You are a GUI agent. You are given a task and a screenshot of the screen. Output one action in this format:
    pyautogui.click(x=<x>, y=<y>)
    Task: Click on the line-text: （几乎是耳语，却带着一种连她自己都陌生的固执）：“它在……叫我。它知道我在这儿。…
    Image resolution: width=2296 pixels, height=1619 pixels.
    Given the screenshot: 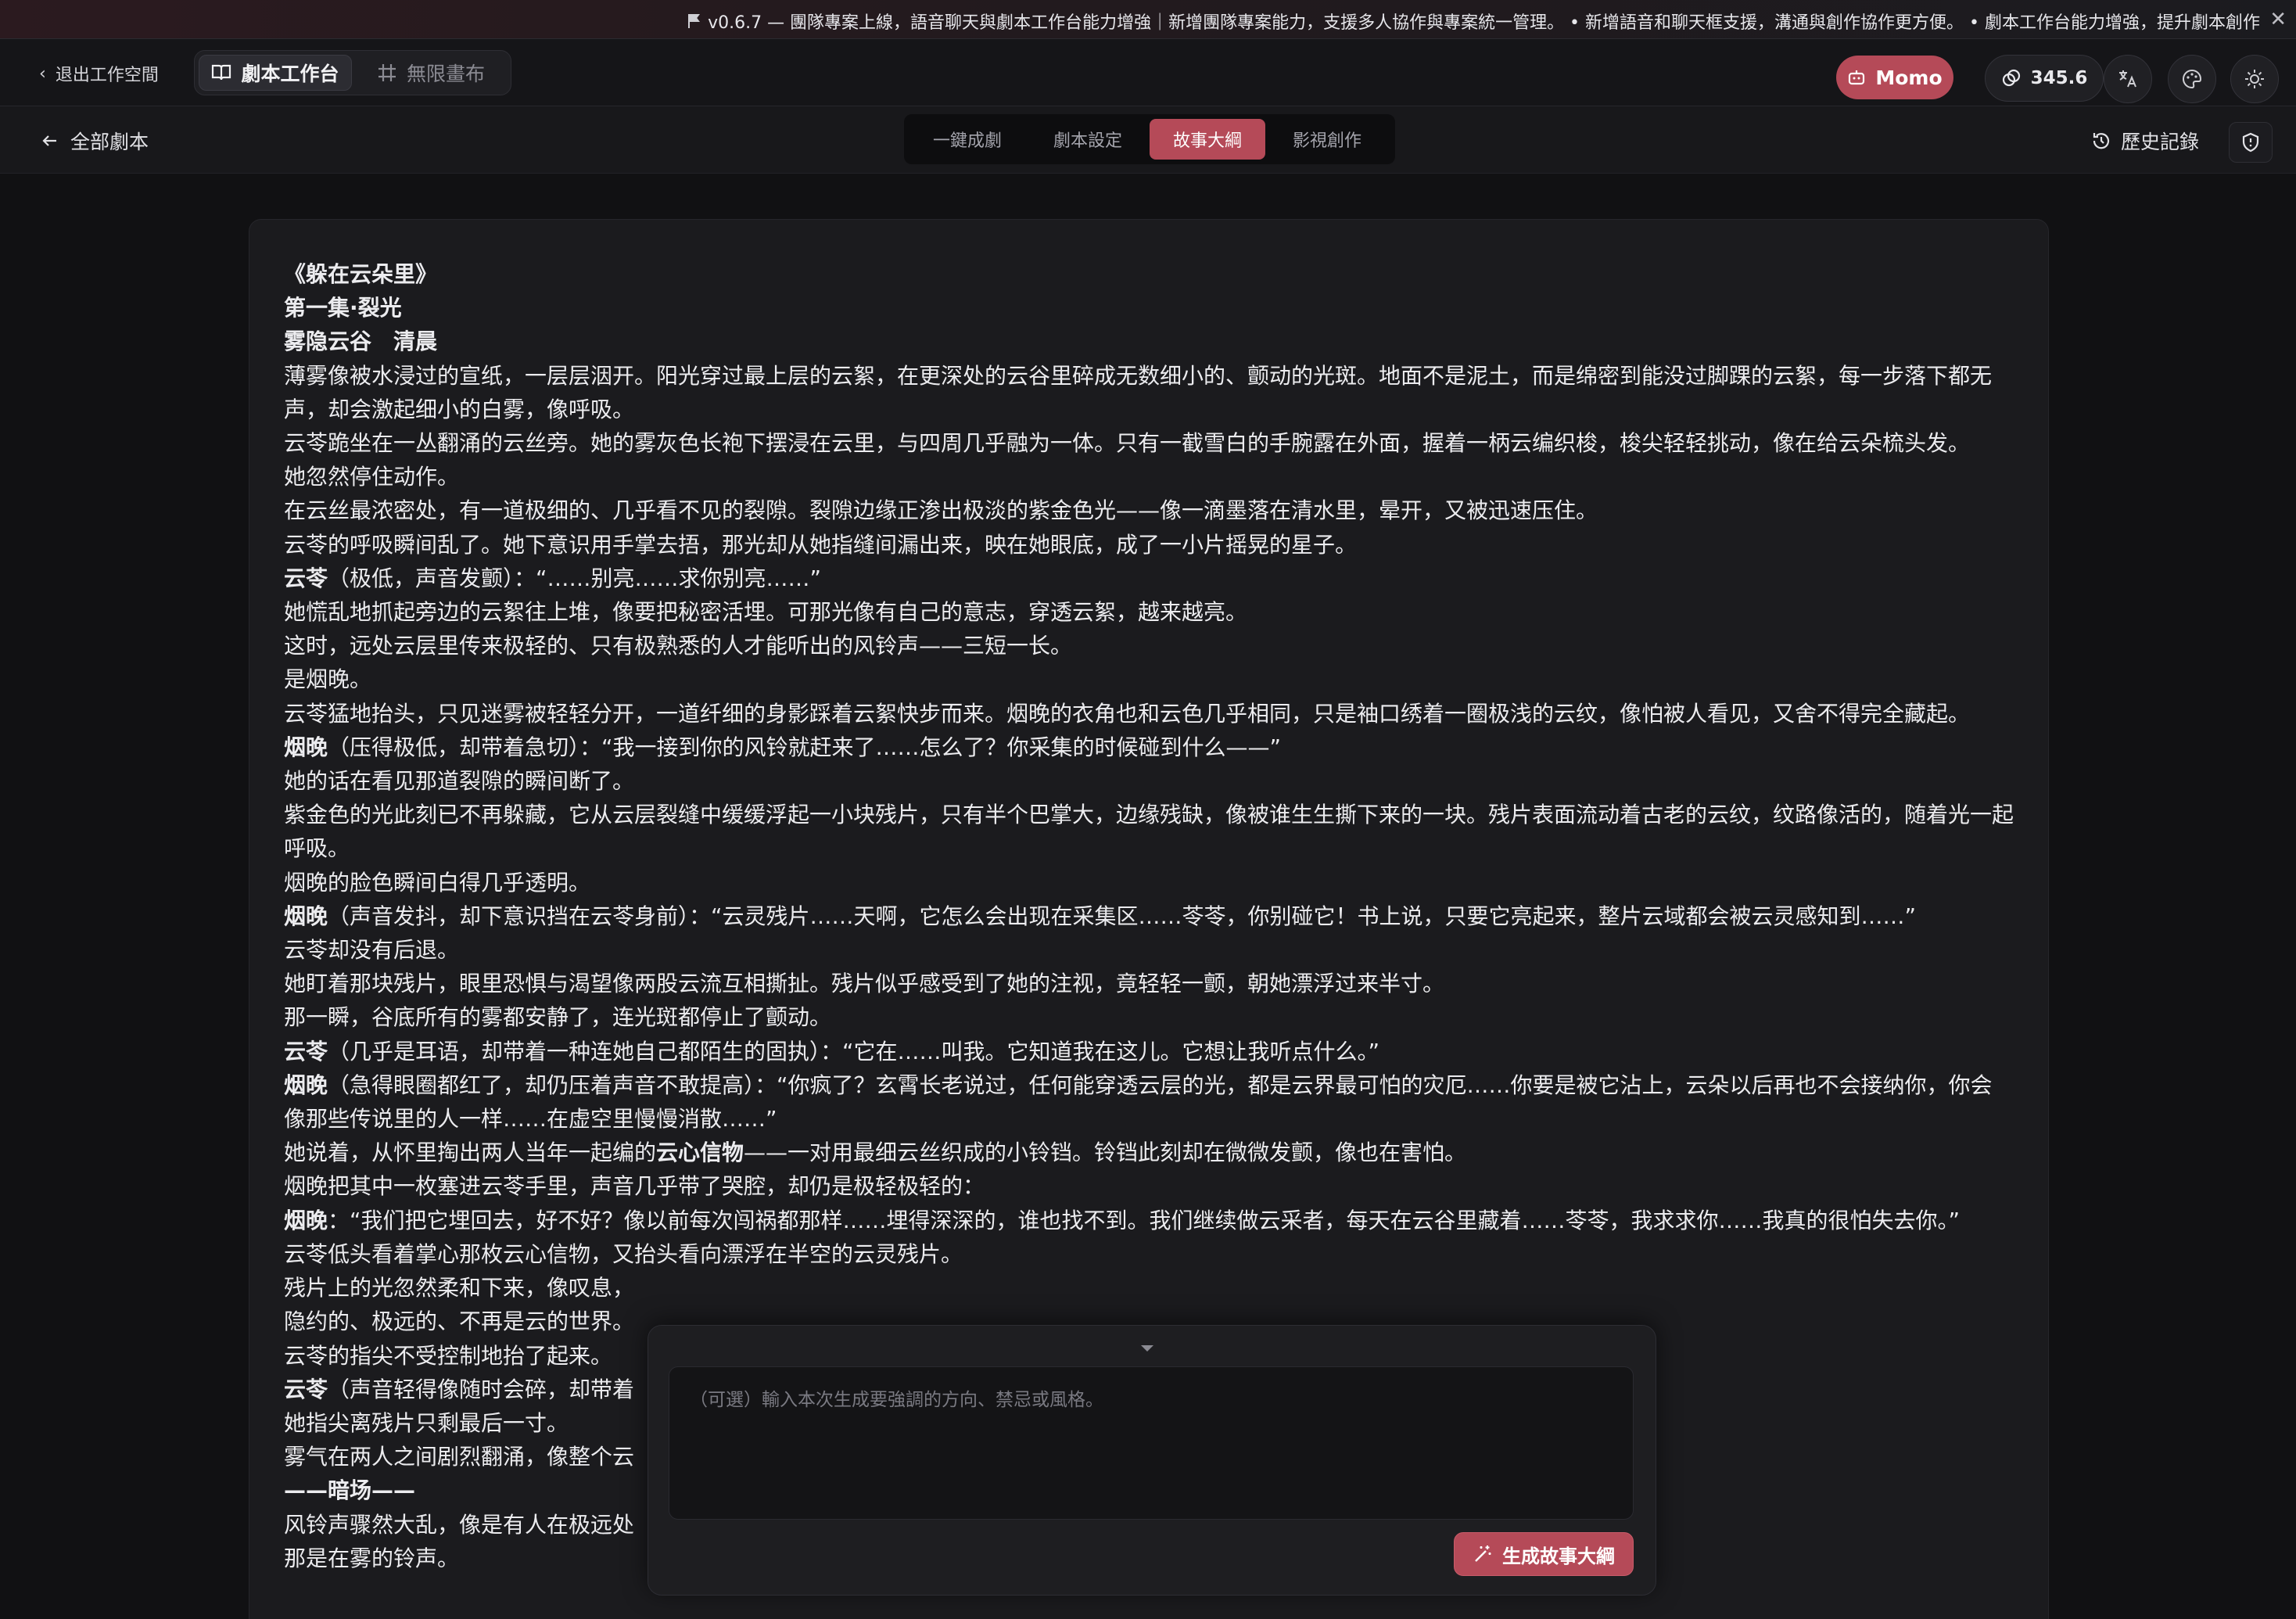 What is the action you would take?
    pyautogui.click(x=854, y=1051)
    